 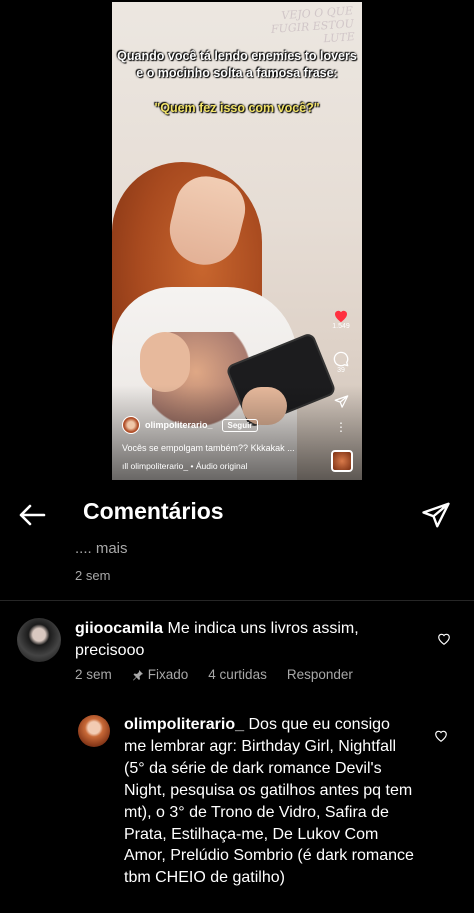 What do you see at coordinates (101, 548) in the screenshot?
I see `more-link: .... mais` at bounding box center [101, 548].